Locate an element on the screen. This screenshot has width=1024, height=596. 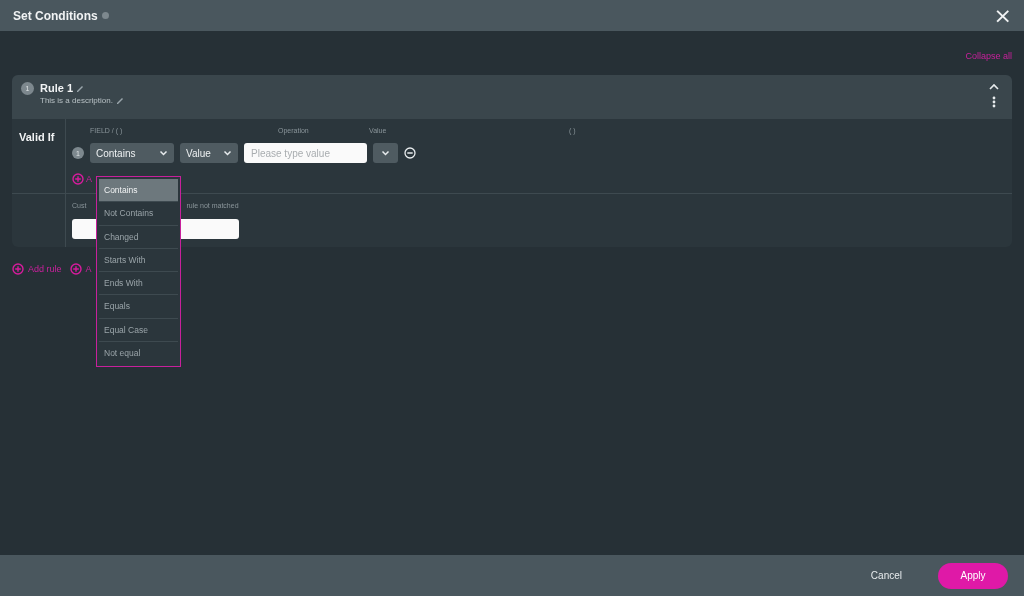
window-title: Set Conditions is located at coordinates (55, 15).